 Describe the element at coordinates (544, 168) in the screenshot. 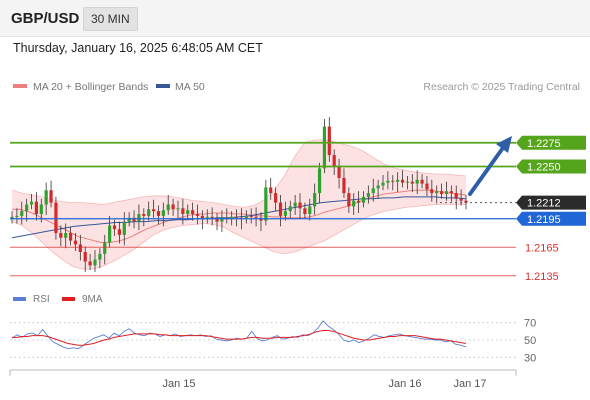

I see `price-tag-label: 1.2250` at that location.